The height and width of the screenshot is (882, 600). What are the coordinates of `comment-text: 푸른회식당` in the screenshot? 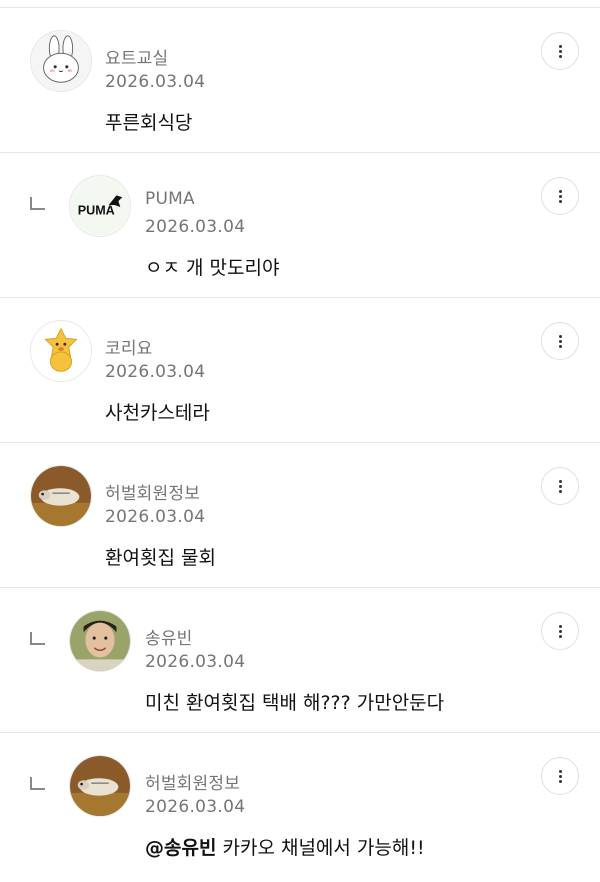 It's located at (149, 123).